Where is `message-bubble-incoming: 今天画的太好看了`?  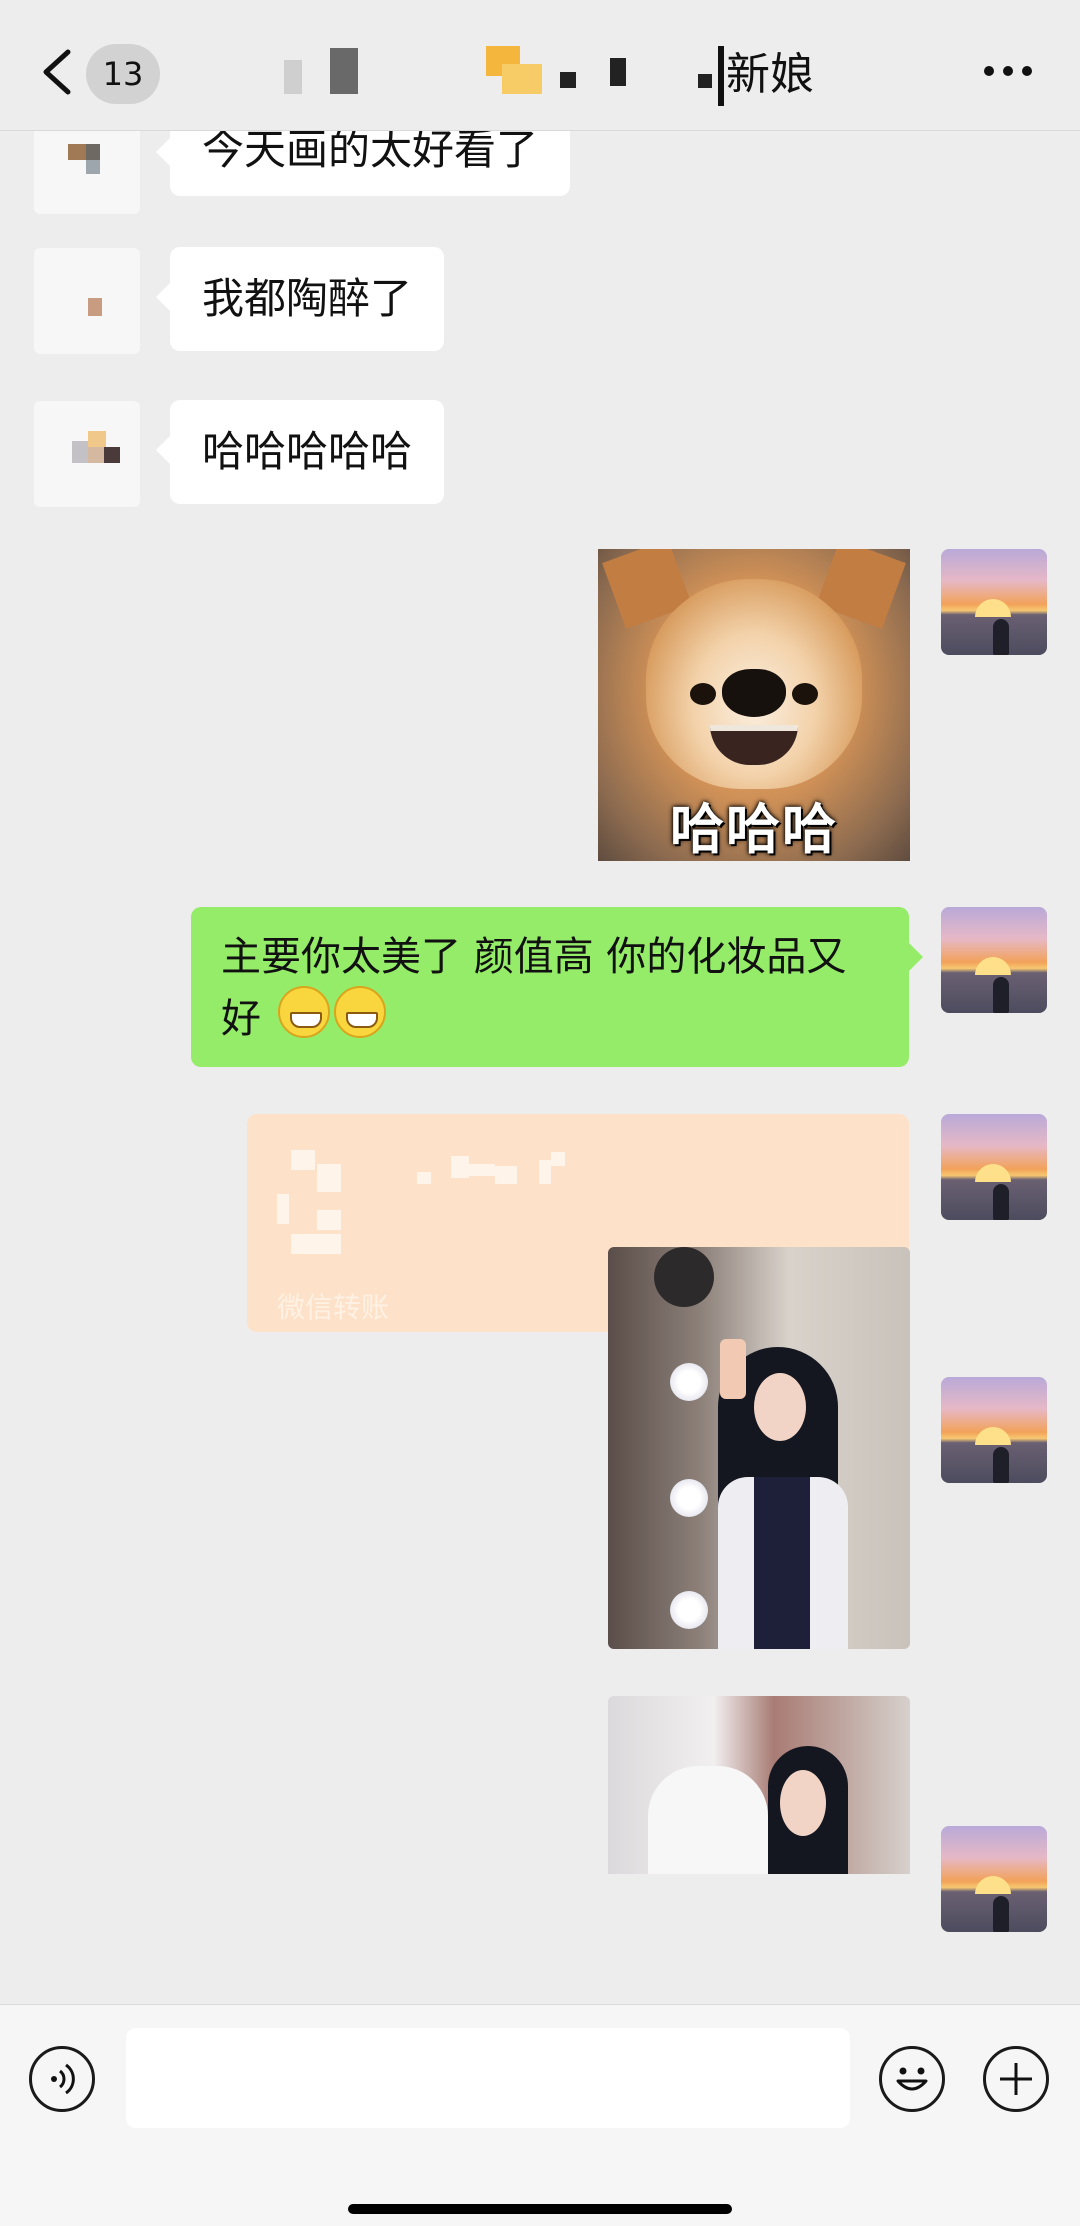 message-bubble-incoming: 今天画的太好看了 is located at coordinates (363, 163).